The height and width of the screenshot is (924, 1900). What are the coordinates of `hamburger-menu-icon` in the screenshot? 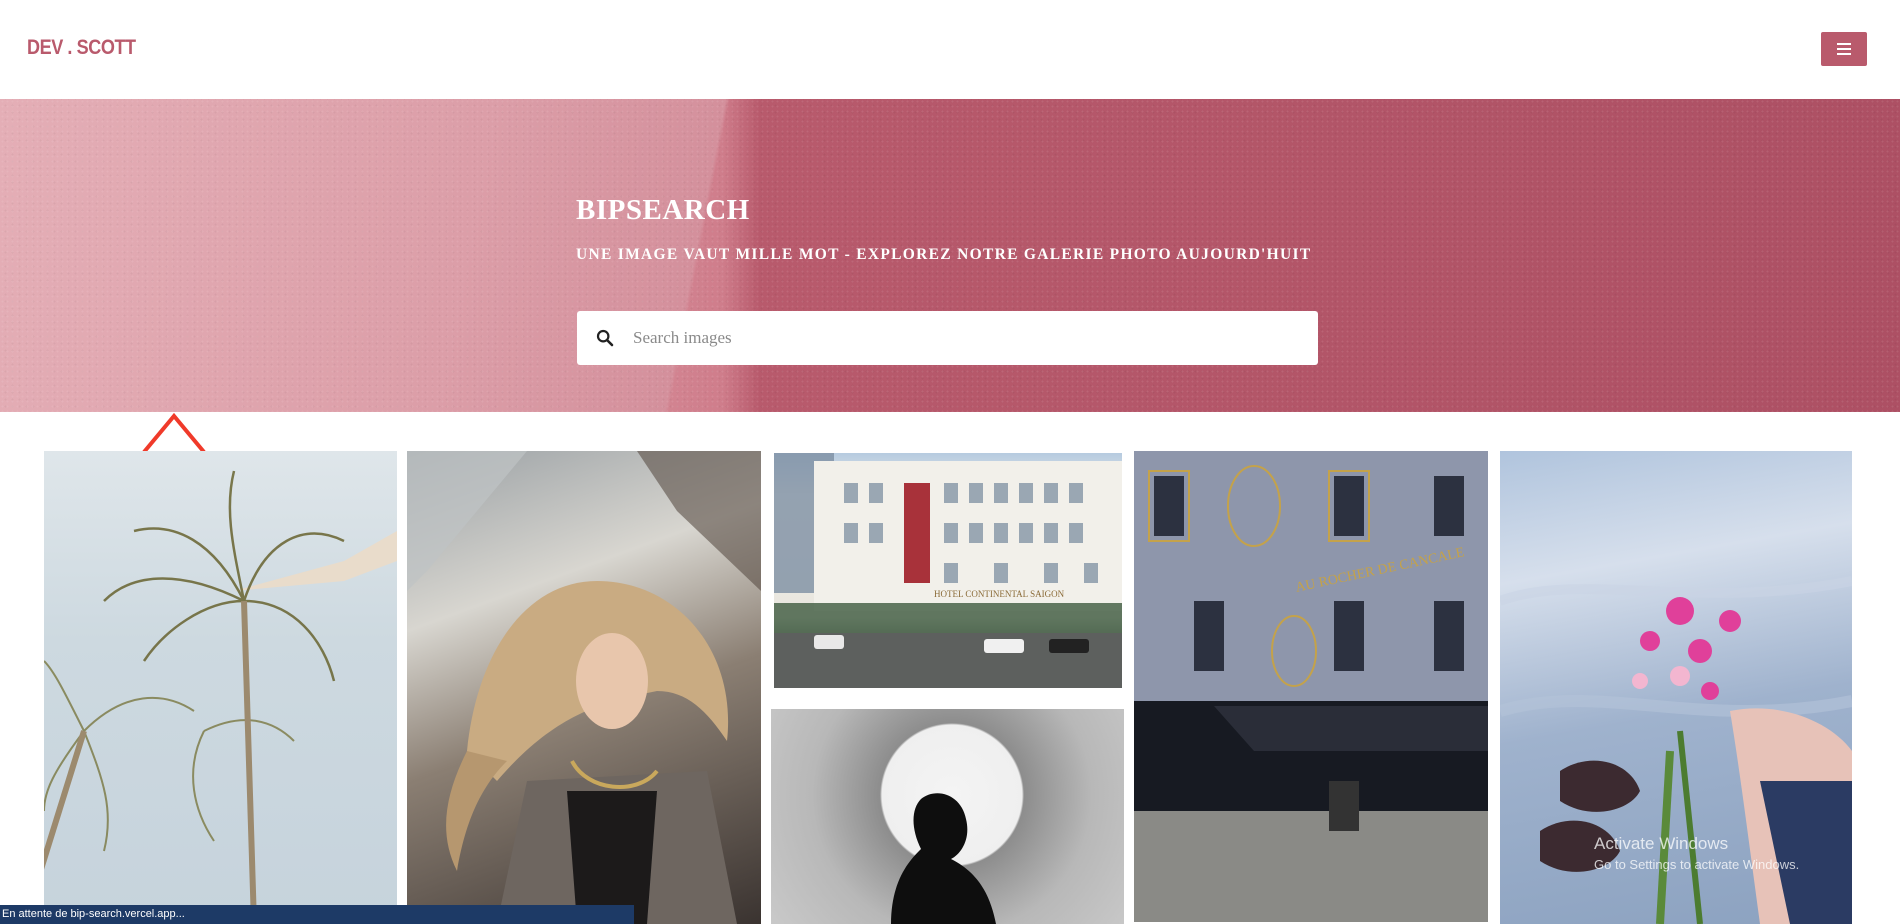 It's located at (1844, 49).